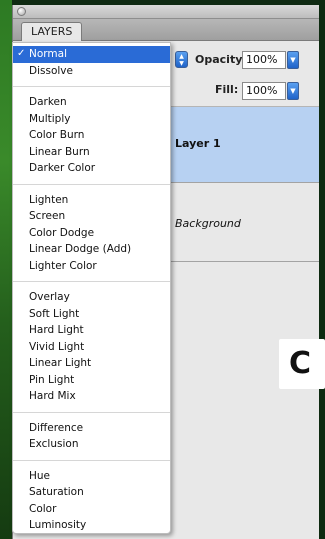 The width and height of the screenshot is (325, 539). What do you see at coordinates (293, 91) in the screenshot?
I see `fill-dropdown-icon: ▼` at bounding box center [293, 91].